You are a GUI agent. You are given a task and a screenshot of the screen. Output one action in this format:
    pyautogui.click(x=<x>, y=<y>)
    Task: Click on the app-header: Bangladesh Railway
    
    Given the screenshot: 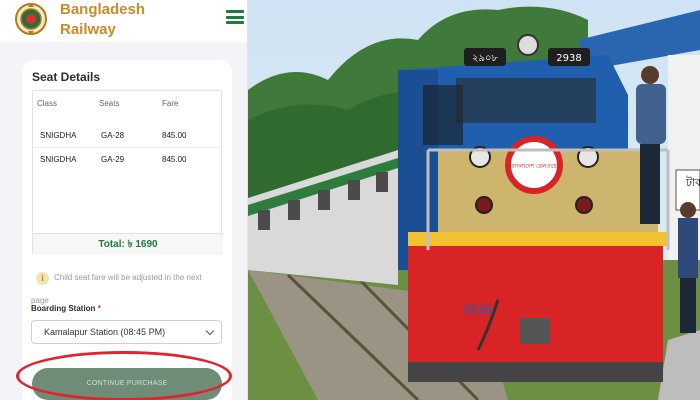 What is the action you would take?
    pyautogui.click(x=123, y=21)
    